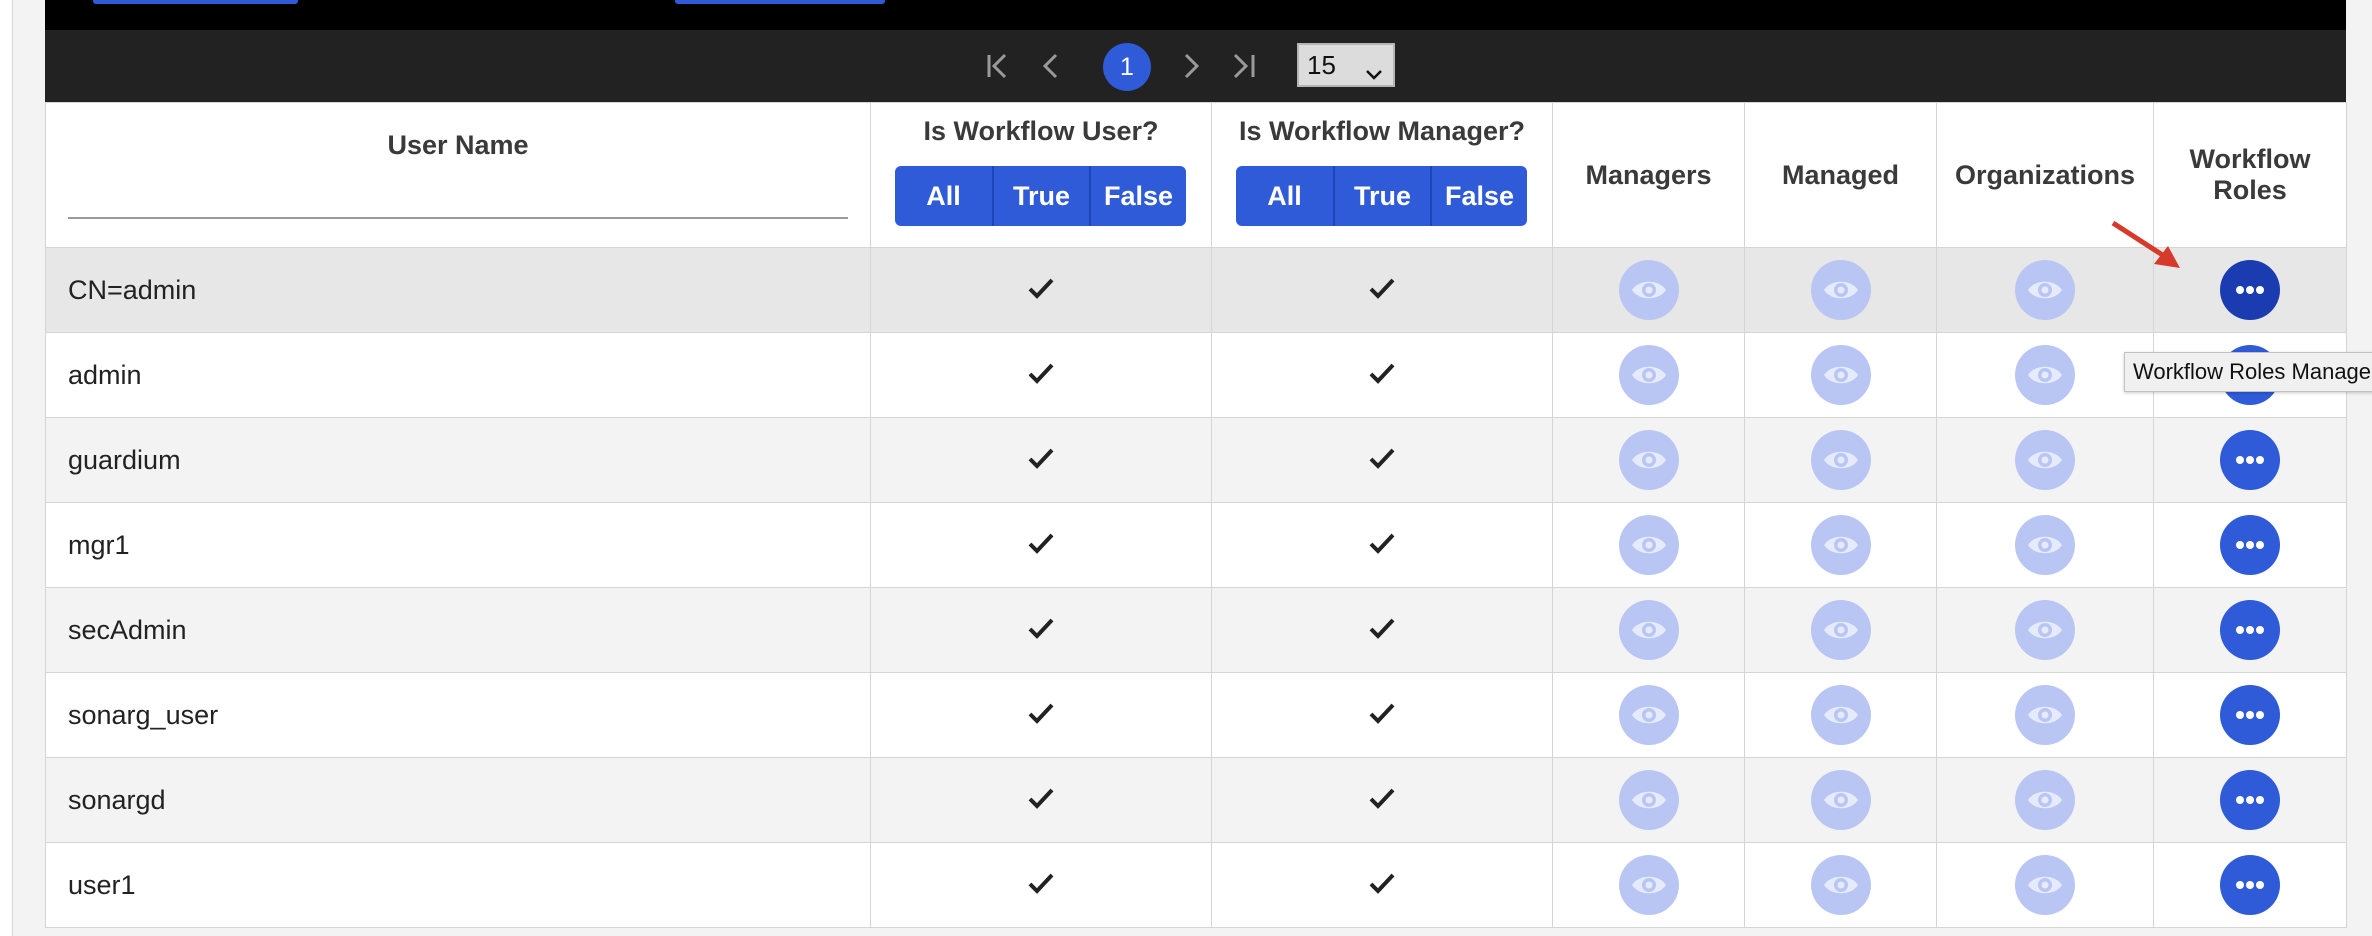 This screenshot has width=2372, height=936. I want to click on user-name-cell: guardium, so click(458, 460).